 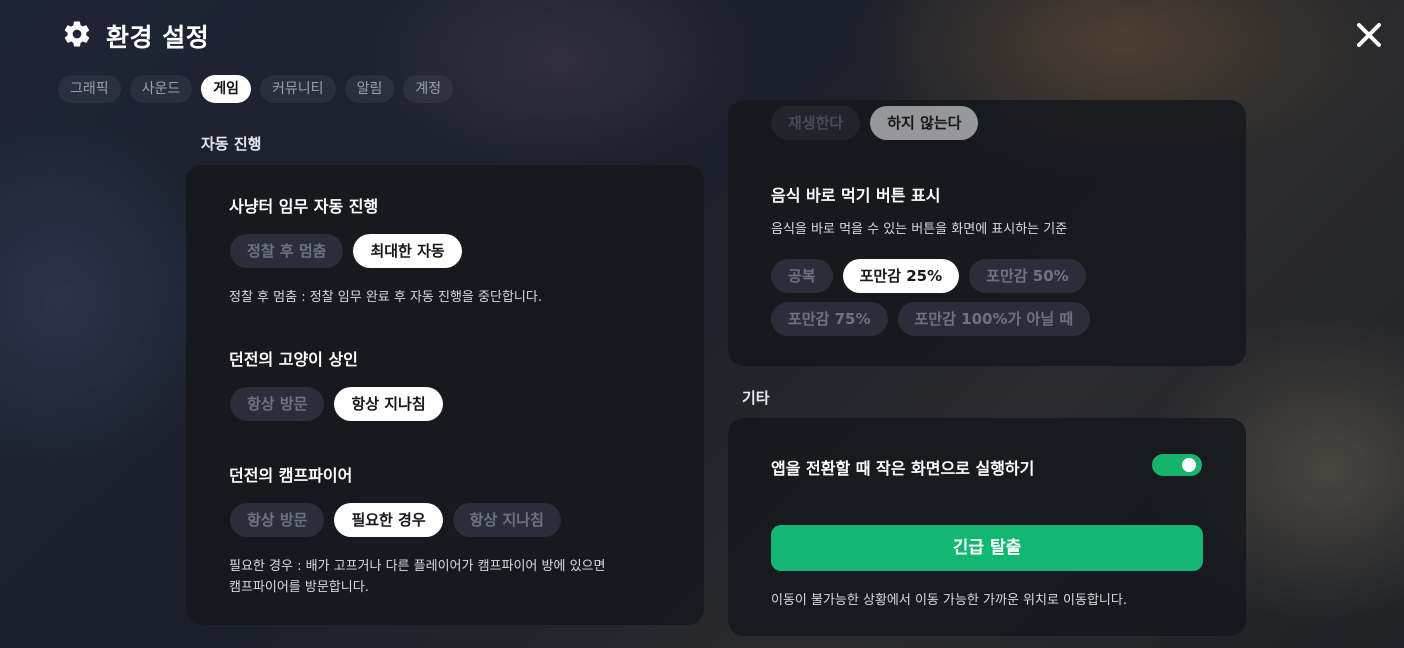 What do you see at coordinates (385, 297) in the screenshot?
I see `hunt-mission-description: 정찰 후 멈춤 : 정찰 임무 완료 후 자동 진행을 중단합니다.` at bounding box center [385, 297].